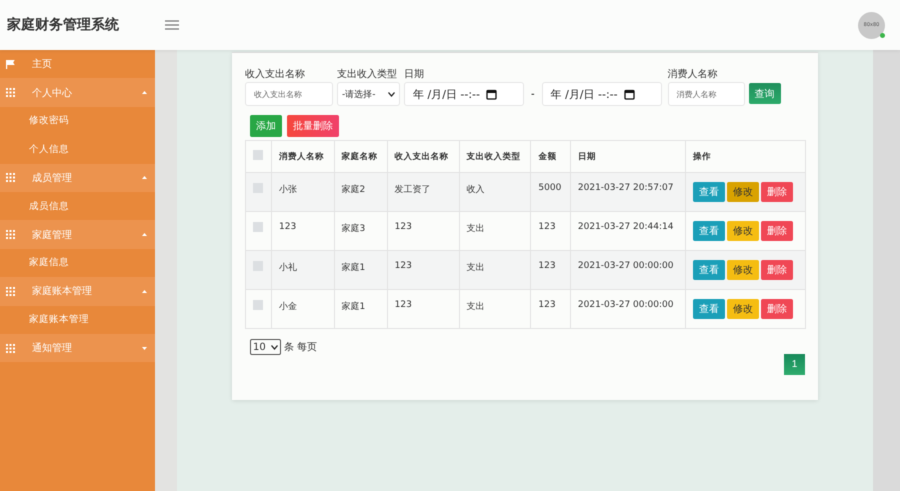  I want to click on menu-icon, so click(172, 25).